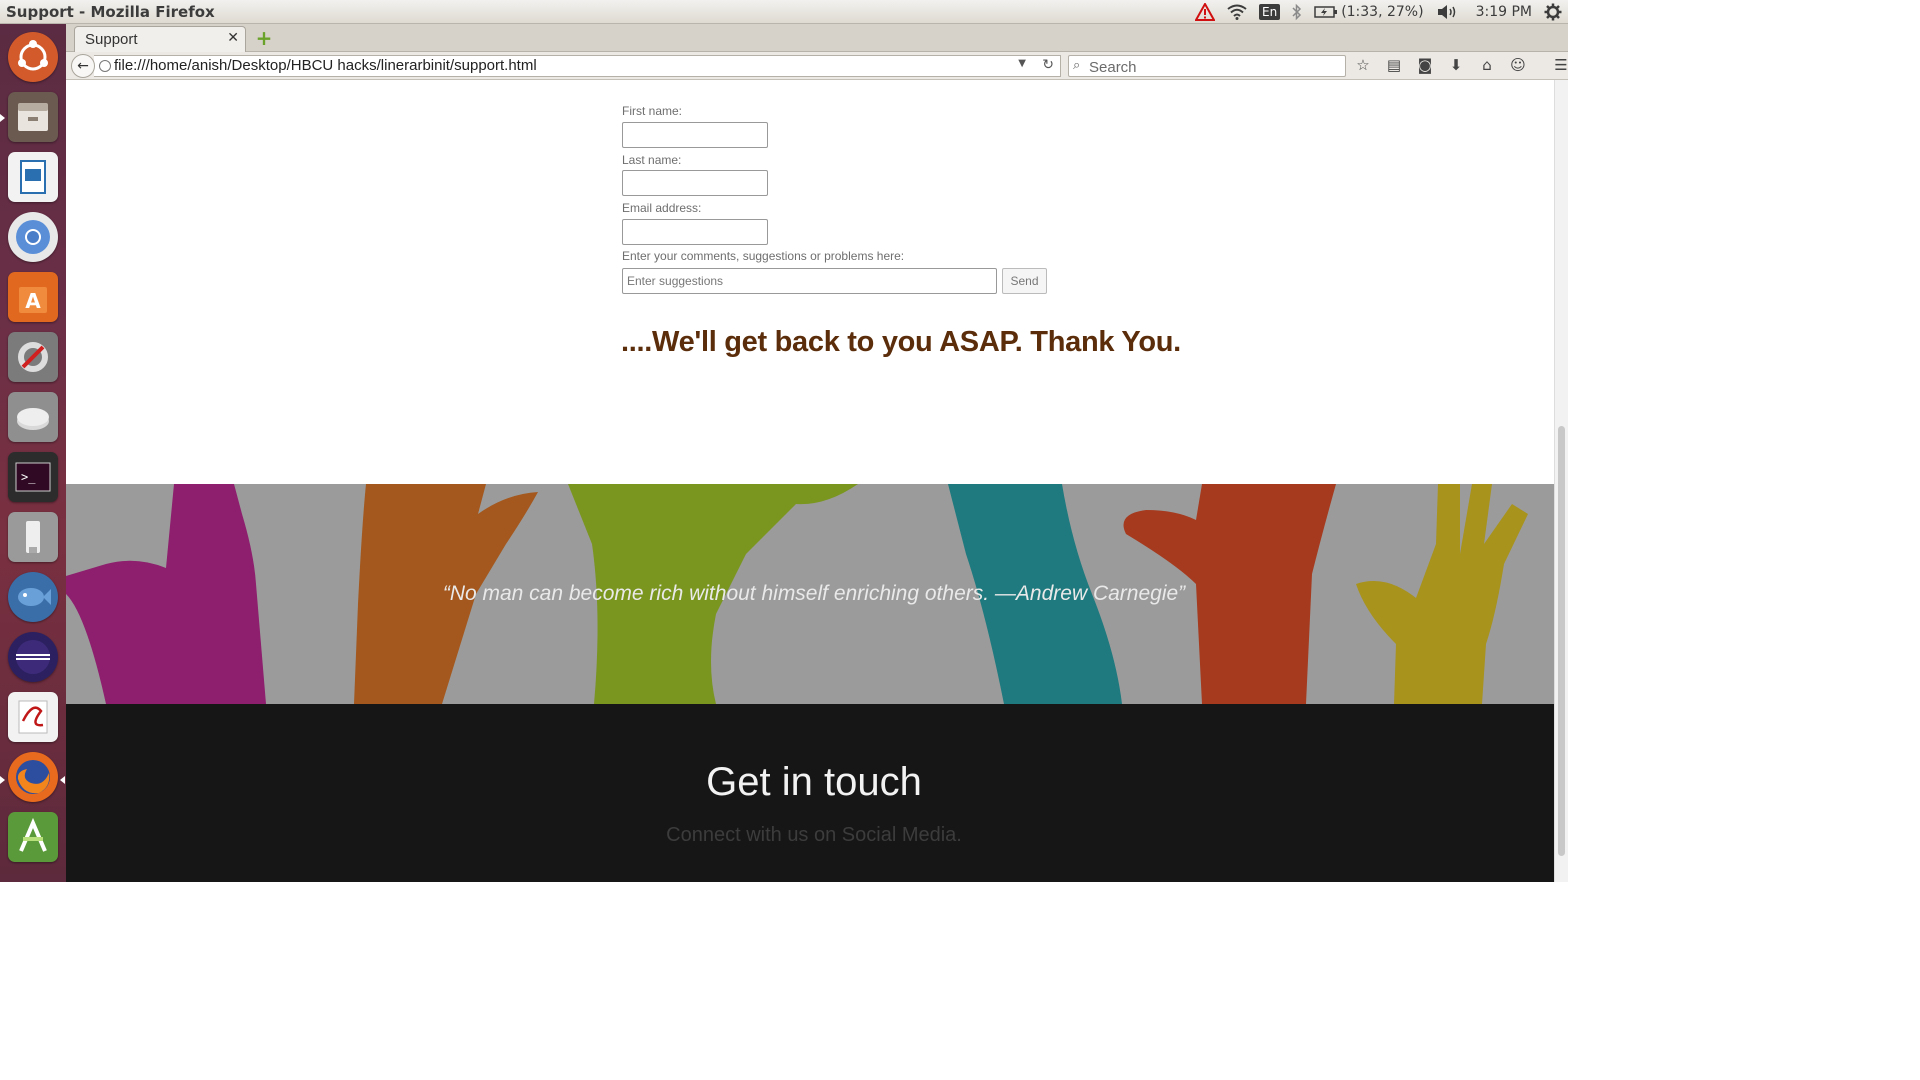 The height and width of the screenshot is (1080, 1920). What do you see at coordinates (33, 301) in the screenshot?
I see `svg-text: A` at bounding box center [33, 301].